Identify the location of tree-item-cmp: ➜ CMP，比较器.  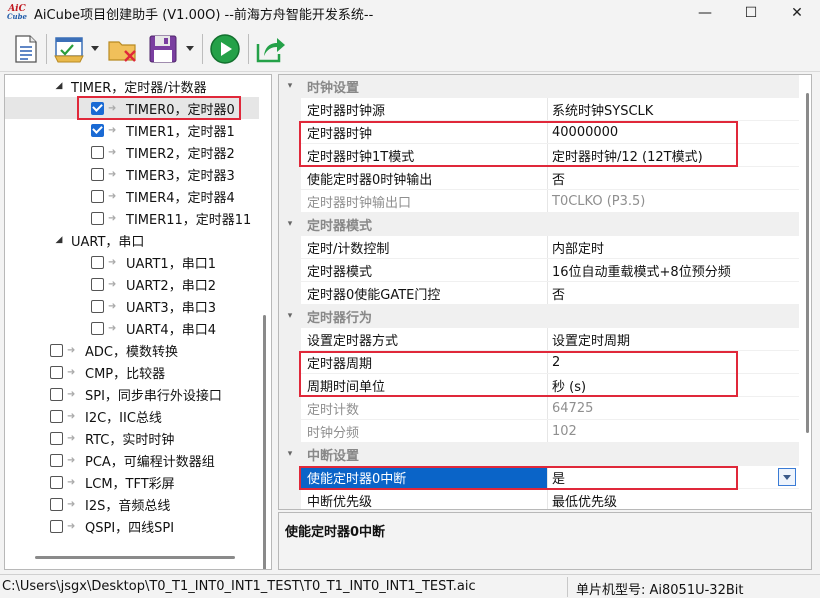
(85, 372).